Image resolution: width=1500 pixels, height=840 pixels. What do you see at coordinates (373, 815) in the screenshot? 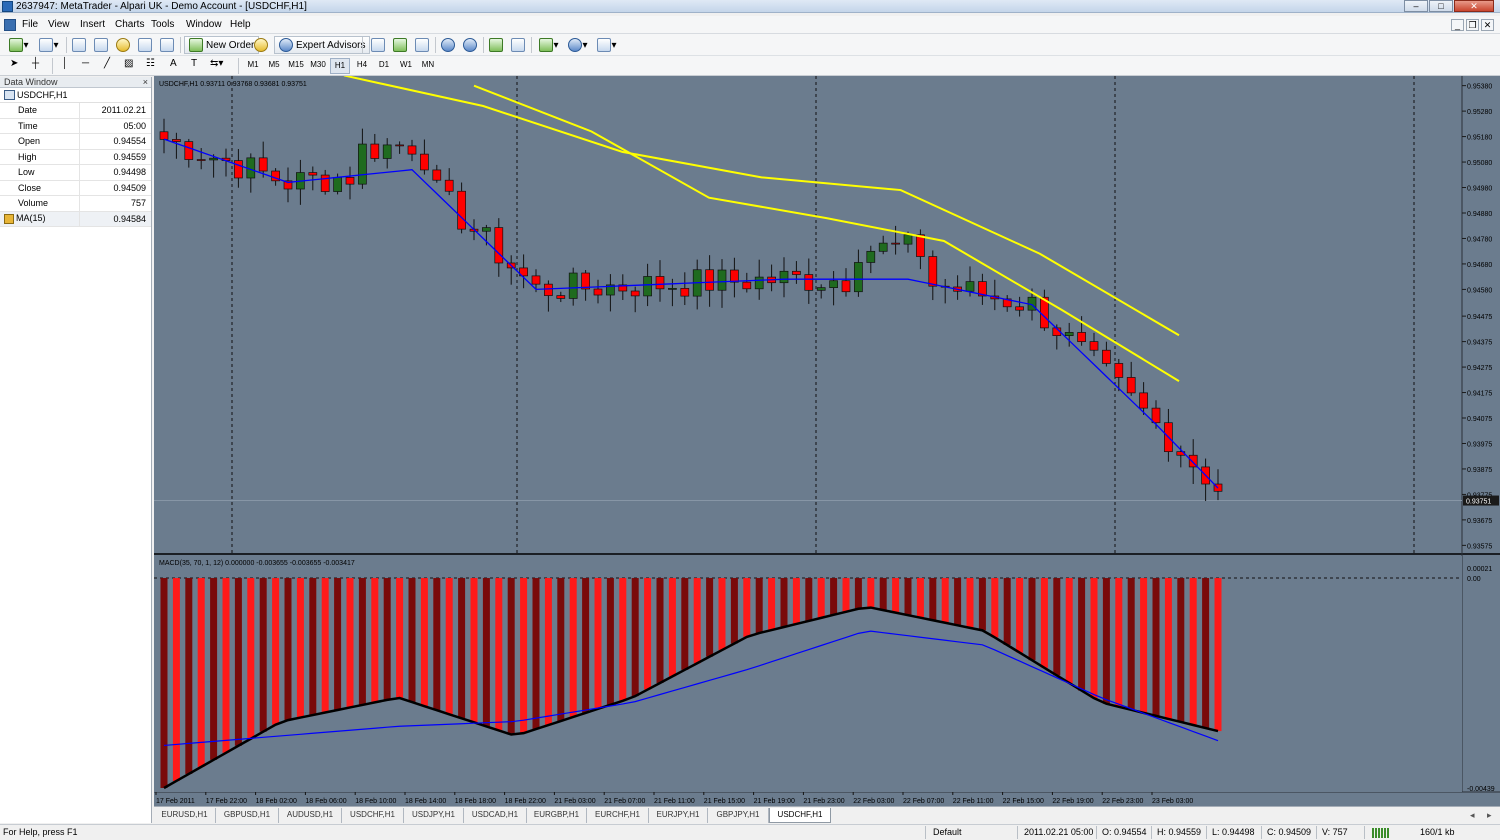
I see `tab-usdchf-1: USDCHF,H1` at bounding box center [373, 815].